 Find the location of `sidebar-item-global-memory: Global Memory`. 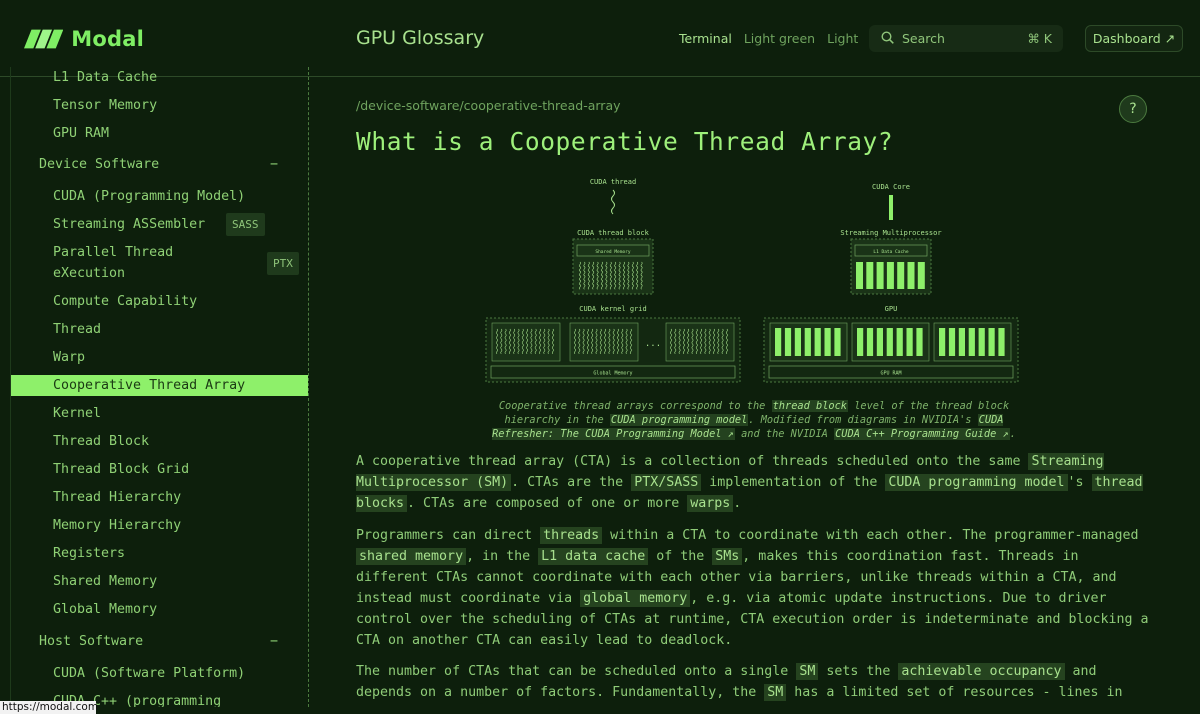

sidebar-item-global-memory: Global Memory is located at coordinates (159, 609).